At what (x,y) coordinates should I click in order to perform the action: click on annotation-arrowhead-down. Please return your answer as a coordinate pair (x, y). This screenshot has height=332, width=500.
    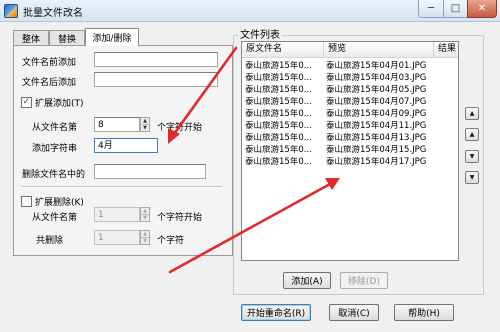
    Looking at the image, I should click on (332, 184).